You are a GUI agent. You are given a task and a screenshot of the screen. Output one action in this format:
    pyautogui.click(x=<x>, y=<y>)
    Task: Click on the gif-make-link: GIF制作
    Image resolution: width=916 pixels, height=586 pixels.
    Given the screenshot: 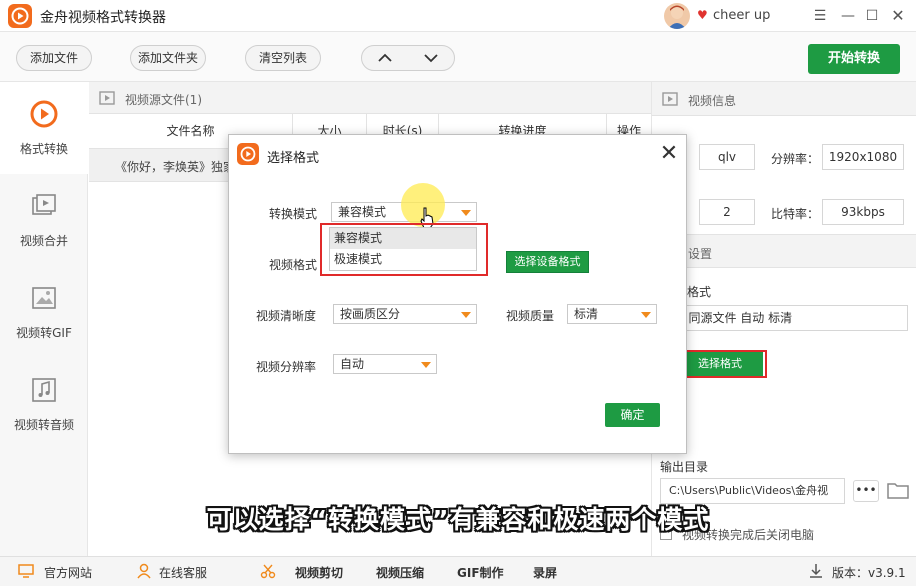 What is the action you would take?
    pyautogui.click(x=480, y=572)
    